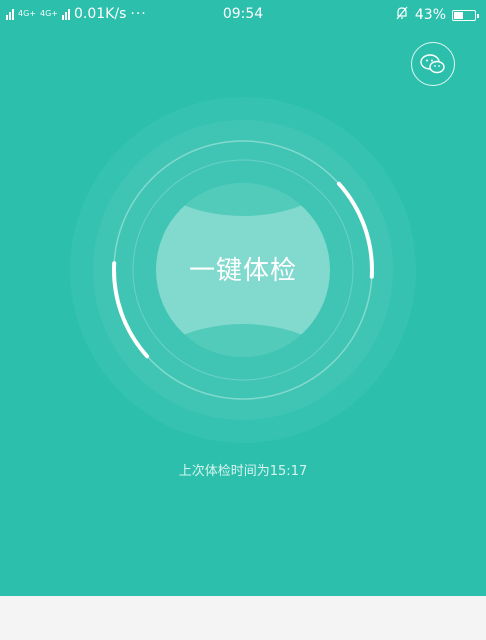 This screenshot has width=486, height=640. What do you see at coordinates (402, 15) in the screenshot?
I see `bell-off-icon` at bounding box center [402, 15].